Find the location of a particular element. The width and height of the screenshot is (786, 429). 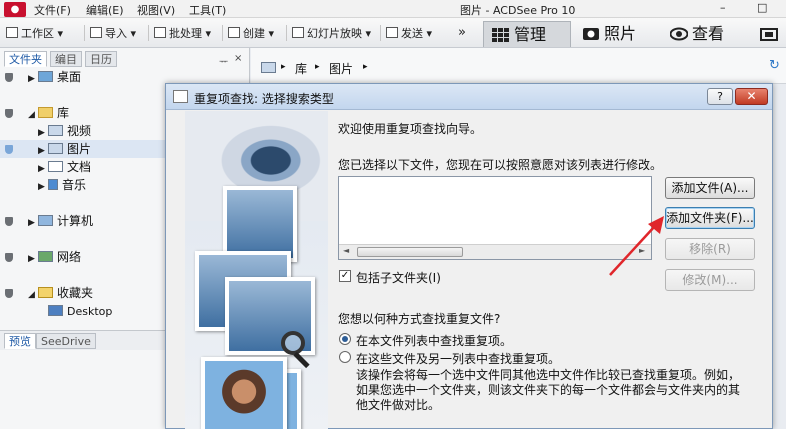

workspace-icon is located at coordinates (12, 32).